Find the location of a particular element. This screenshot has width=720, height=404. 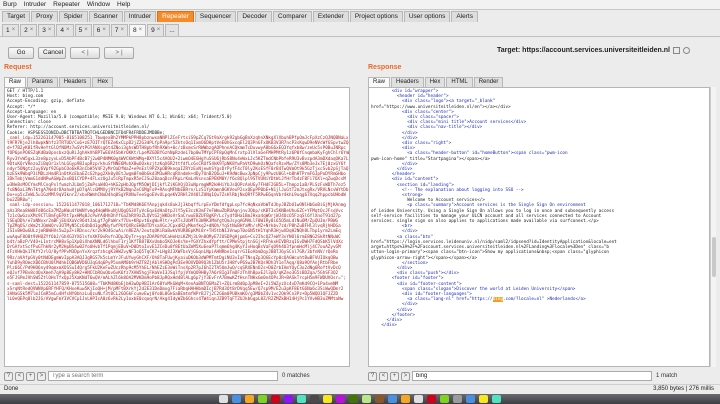

request-tab-raw: Raw is located at coordinates (15, 82).